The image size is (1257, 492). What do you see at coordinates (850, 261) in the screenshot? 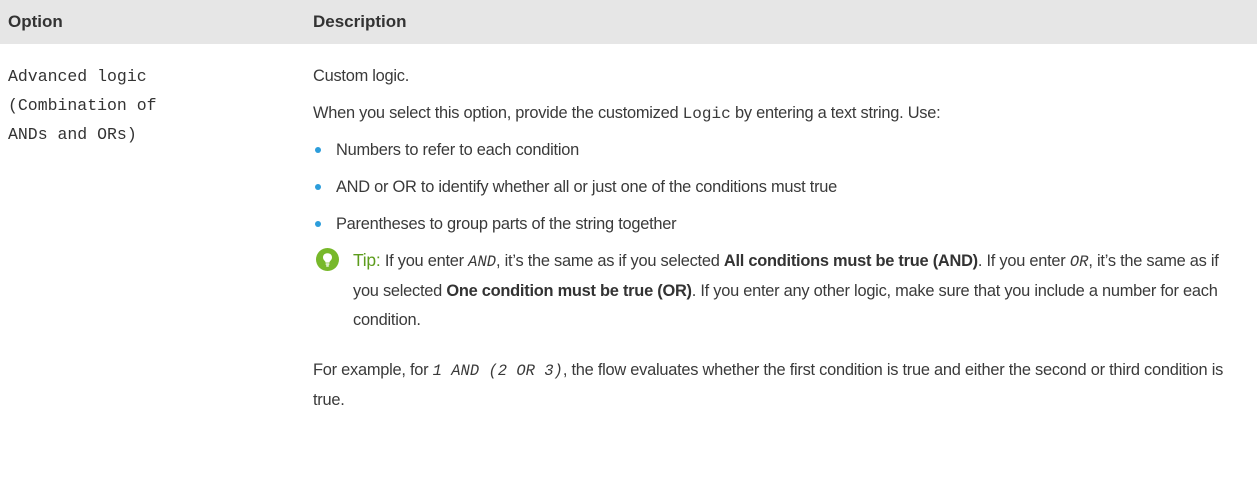
I see `all-conditions-option: All conditions must be true (AND)` at bounding box center [850, 261].